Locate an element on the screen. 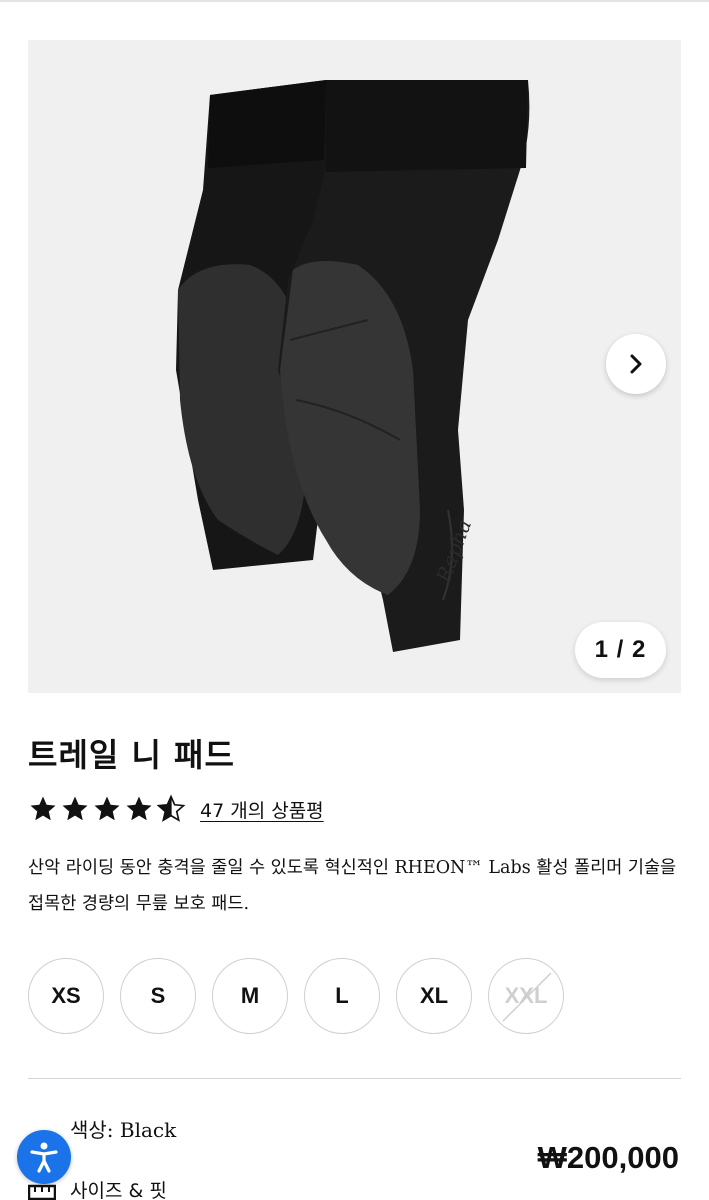 This screenshot has width=709, height=1200. rating-stars is located at coordinates (107, 809).